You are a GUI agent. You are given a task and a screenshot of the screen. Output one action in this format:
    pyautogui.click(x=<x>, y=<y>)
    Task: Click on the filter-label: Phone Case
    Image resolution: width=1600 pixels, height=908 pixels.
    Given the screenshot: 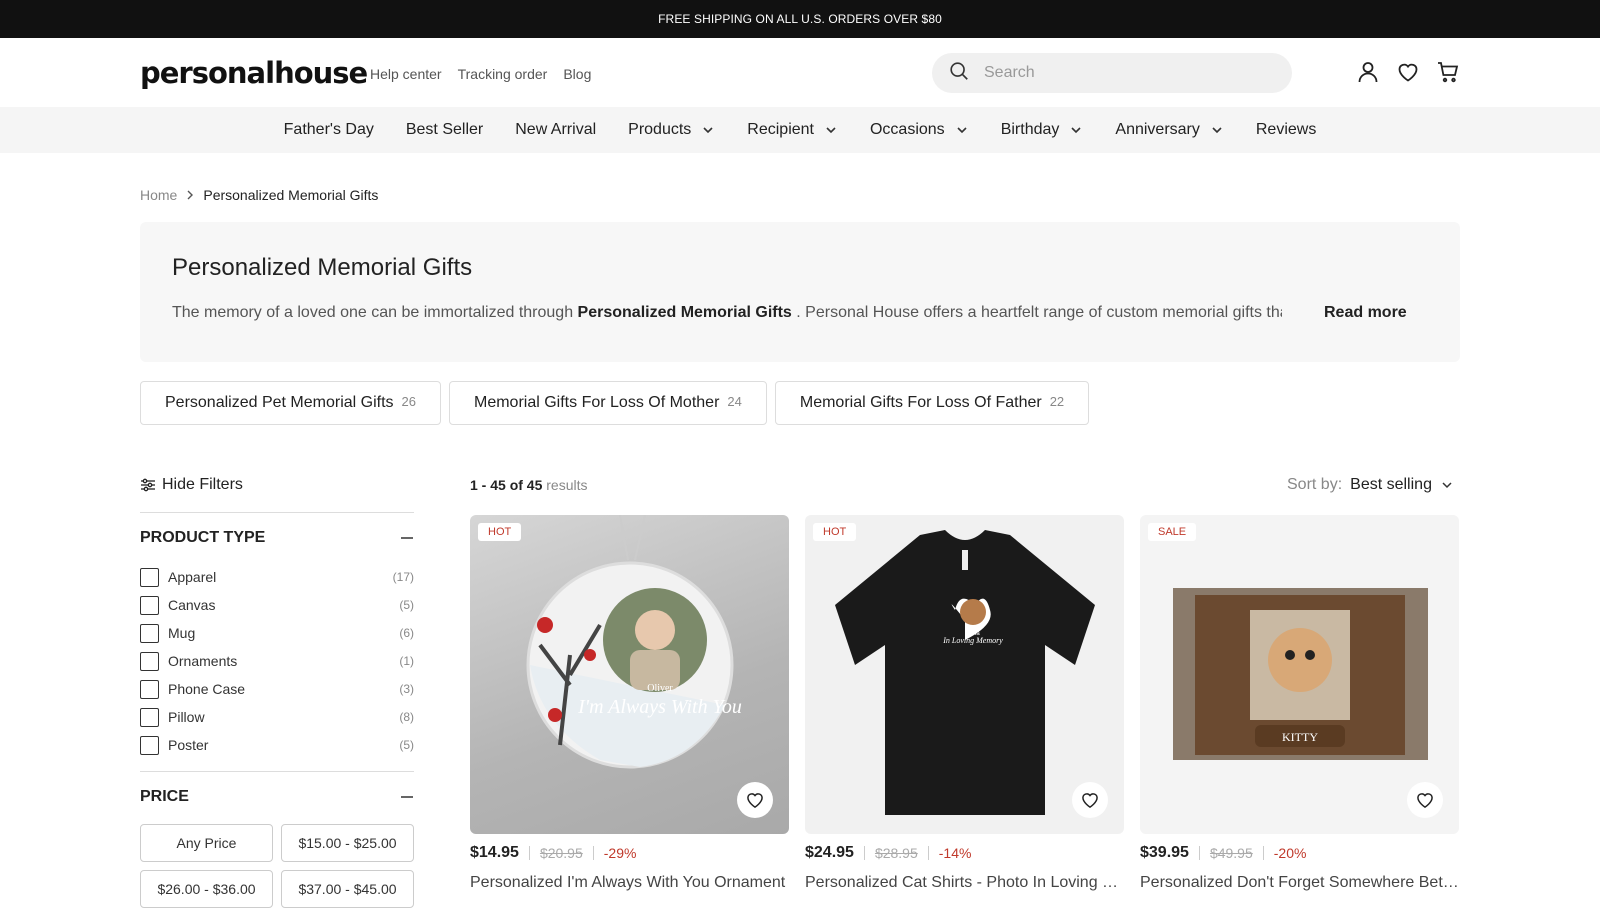 What is the action you would take?
    pyautogui.click(x=207, y=689)
    